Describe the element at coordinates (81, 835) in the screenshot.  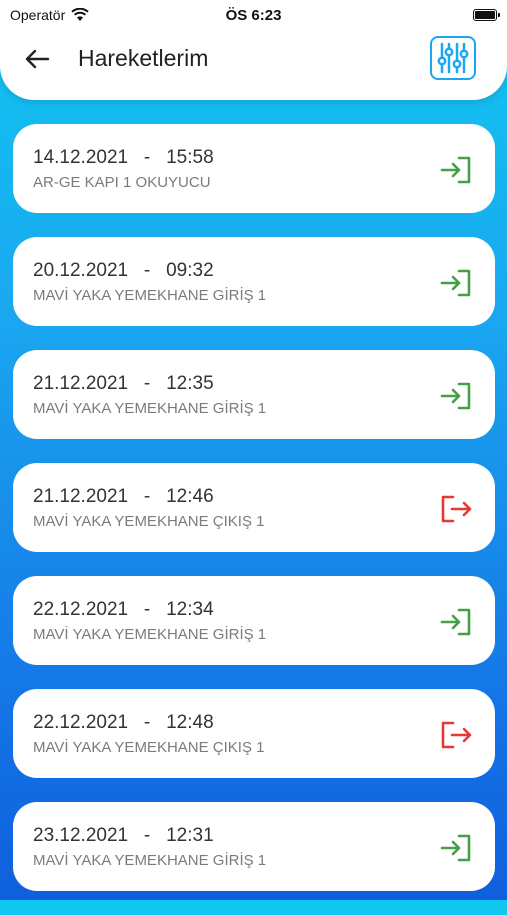
I see `record-date: 23.12.2021` at that location.